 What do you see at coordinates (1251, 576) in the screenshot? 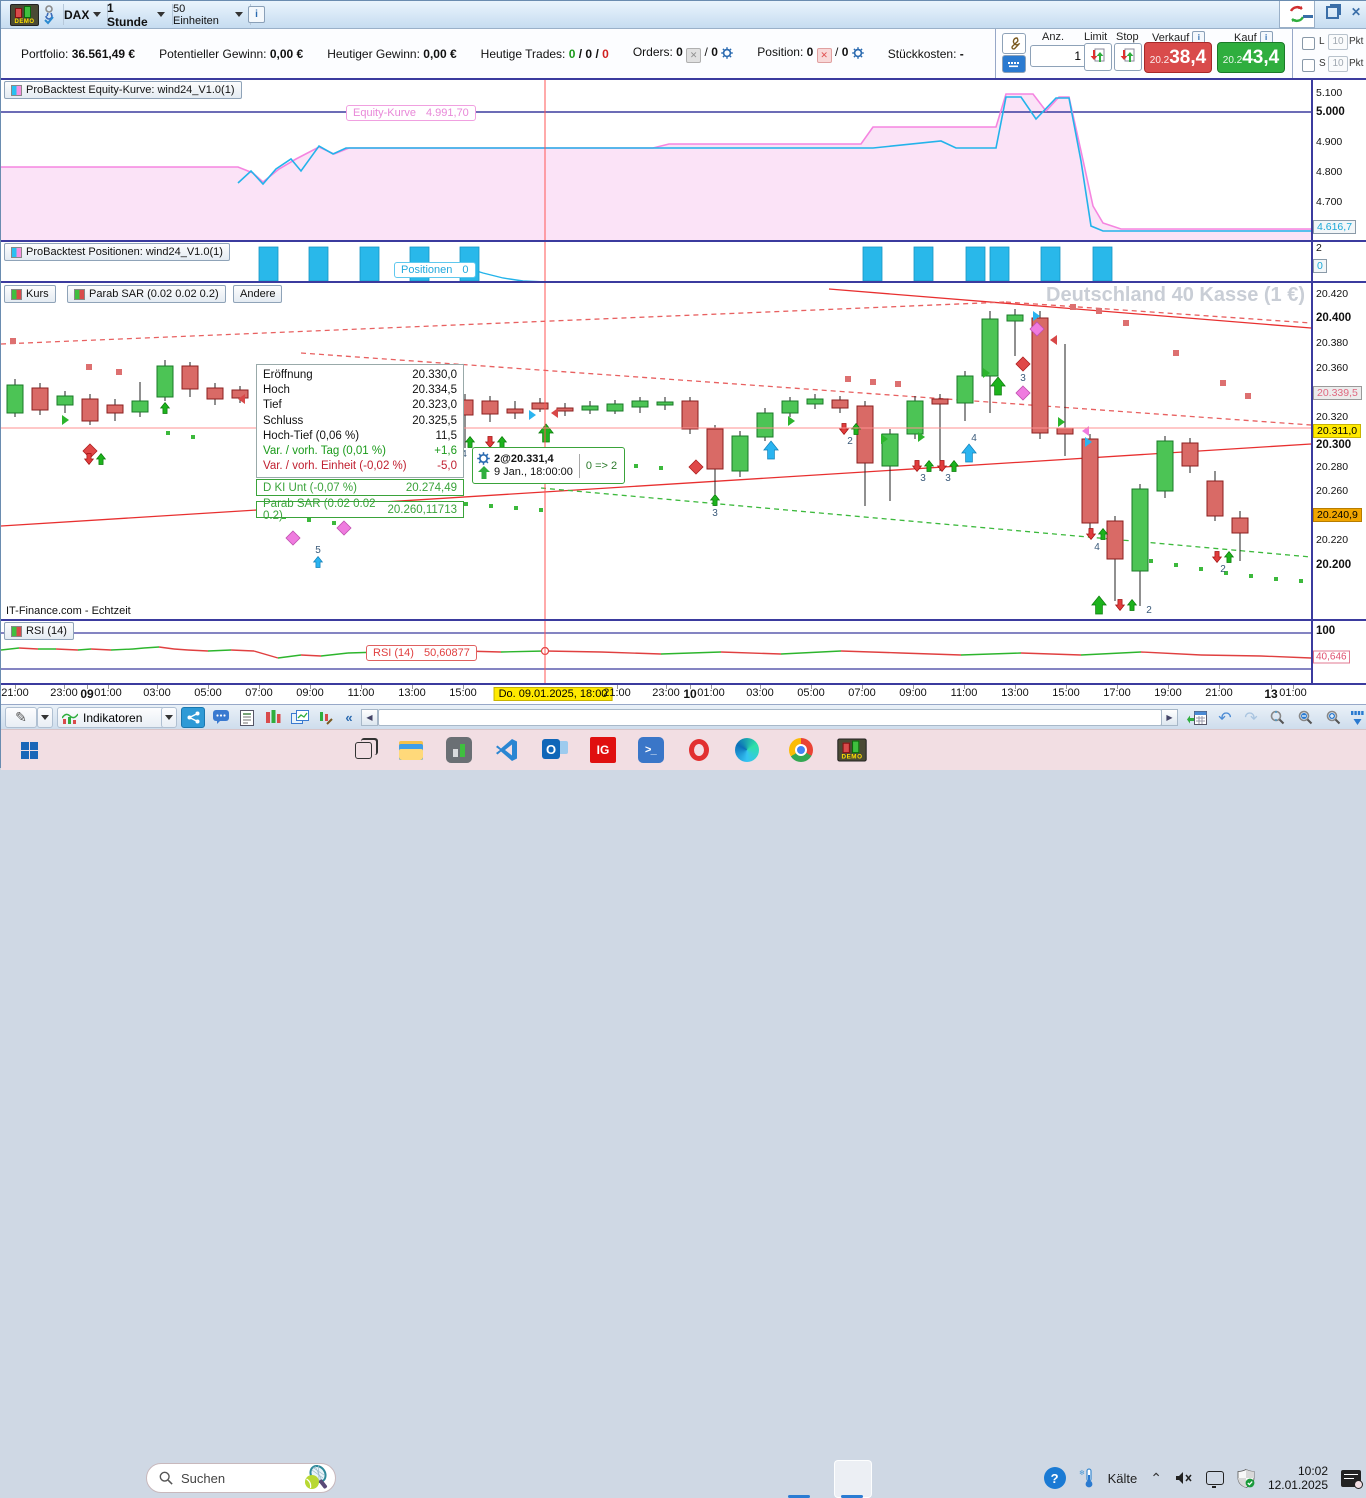
I see `sar-dot` at bounding box center [1251, 576].